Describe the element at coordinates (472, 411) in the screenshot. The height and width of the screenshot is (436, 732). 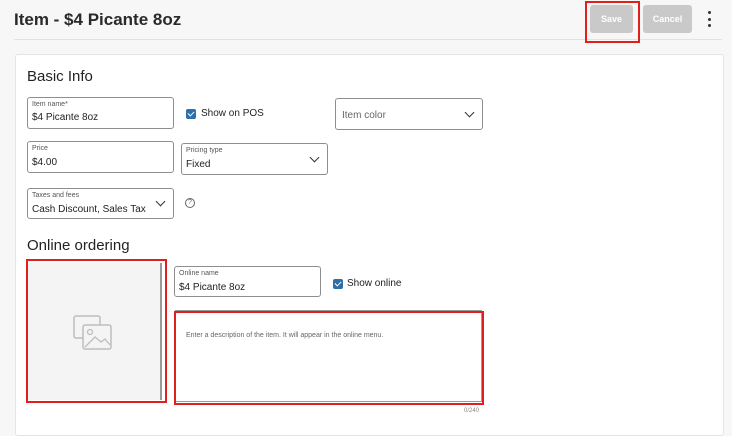
I see `character-counter: 0/240` at that location.